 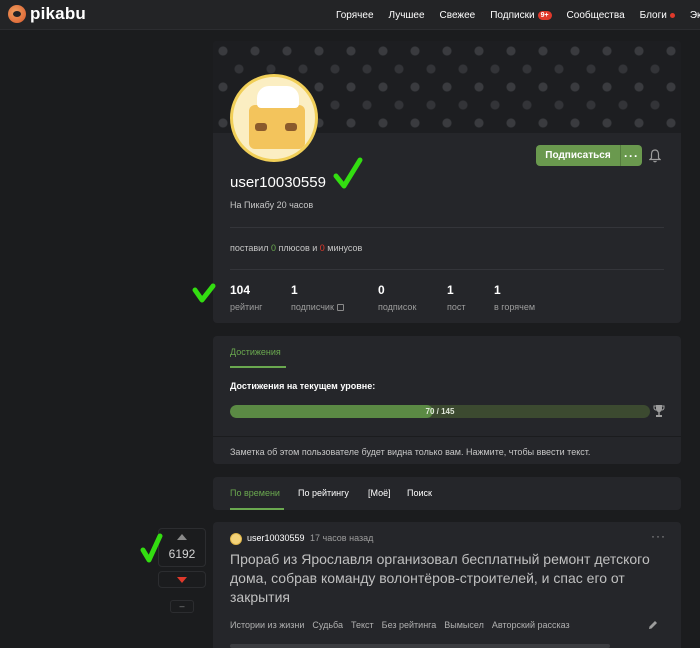 What do you see at coordinates (246, 297) in the screenshot?
I see `stat-rating: 104 рейтинг` at bounding box center [246, 297].